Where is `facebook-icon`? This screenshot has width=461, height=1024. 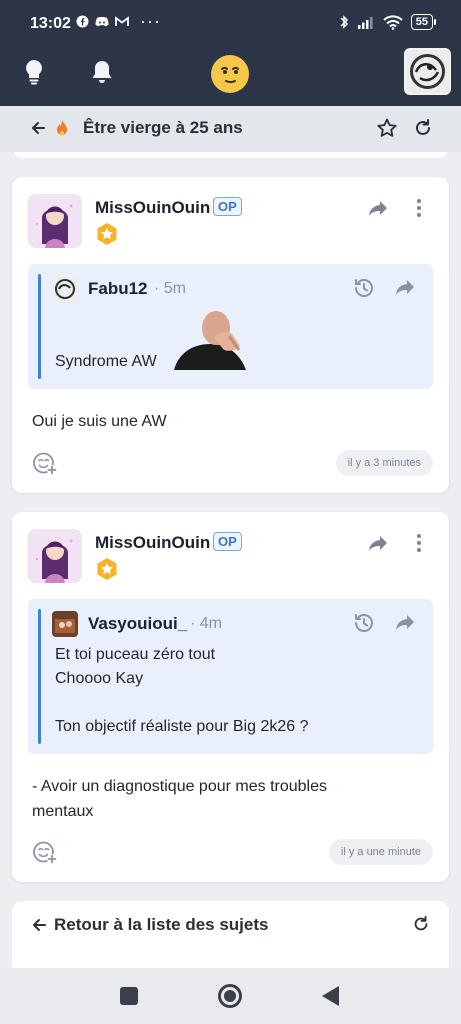 facebook-icon is located at coordinates (82, 21).